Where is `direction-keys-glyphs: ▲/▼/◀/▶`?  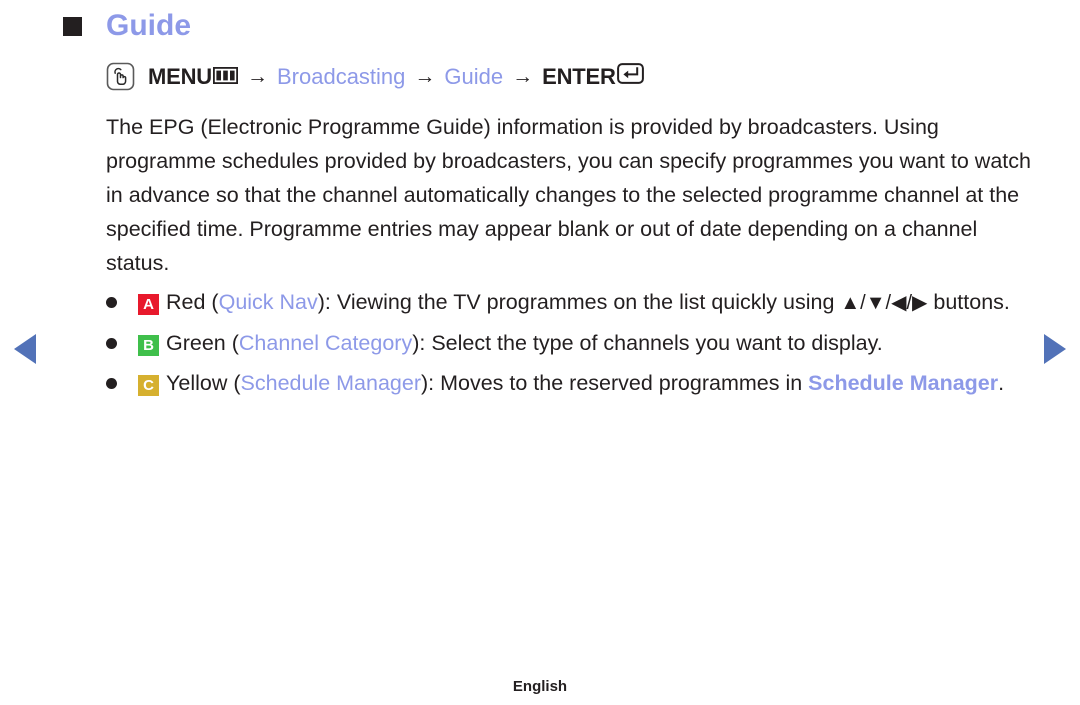 direction-keys-glyphs: ▲/▼/◀/▶ is located at coordinates (884, 303).